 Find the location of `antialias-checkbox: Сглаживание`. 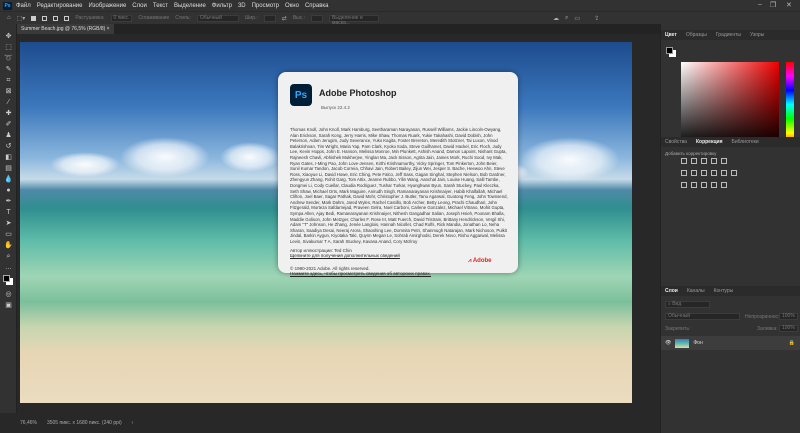

antialias-checkbox: Сглаживание is located at coordinates (153, 18).